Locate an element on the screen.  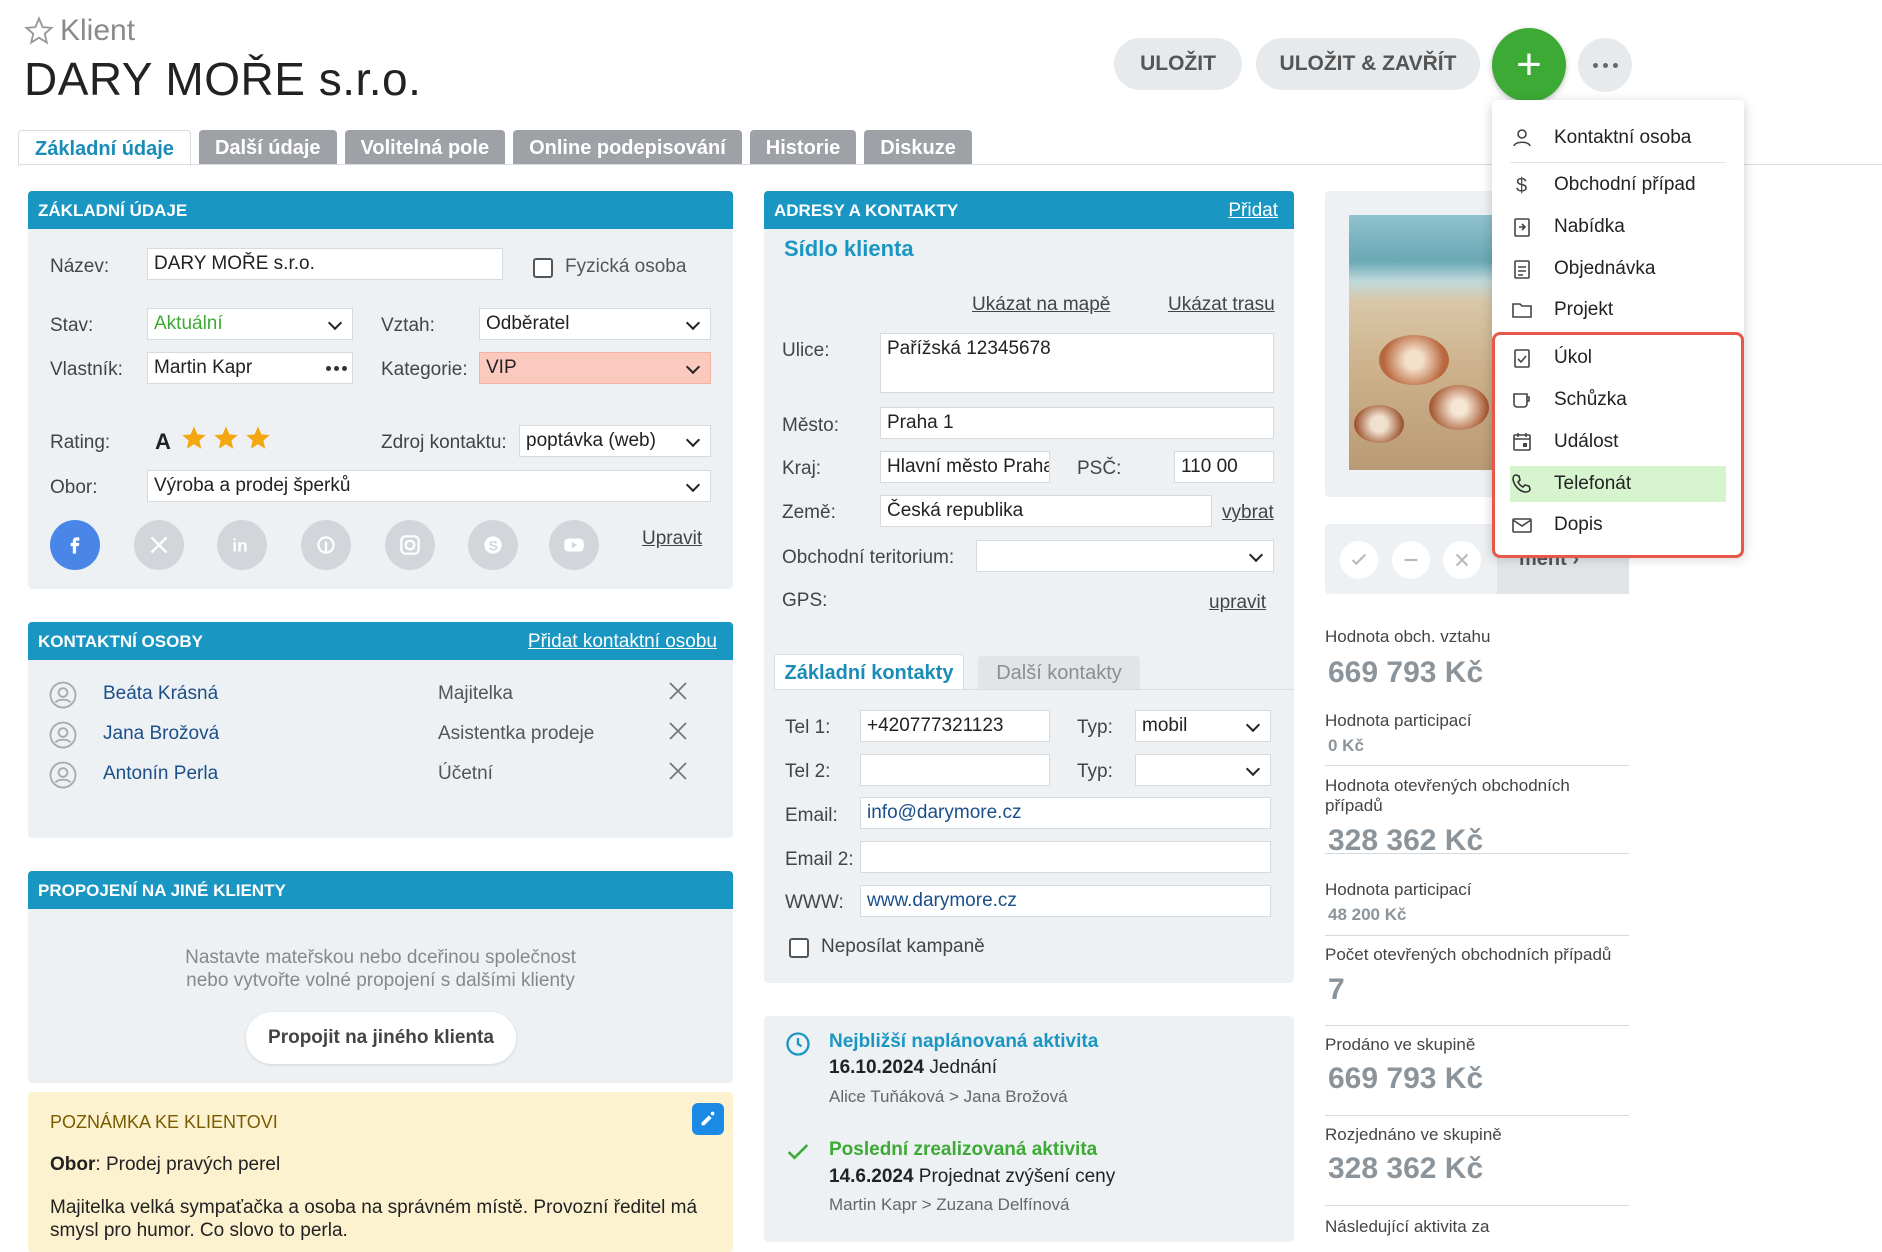
skype-icon: S is located at coordinates (493, 545).